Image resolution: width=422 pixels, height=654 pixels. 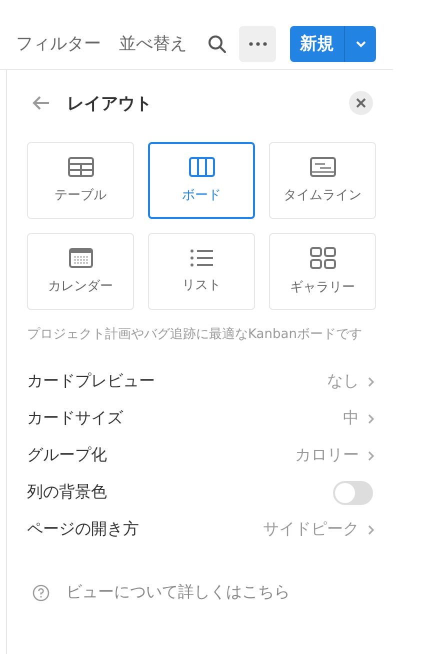 I want to click on setting-label: ページの開き方, so click(x=83, y=529).